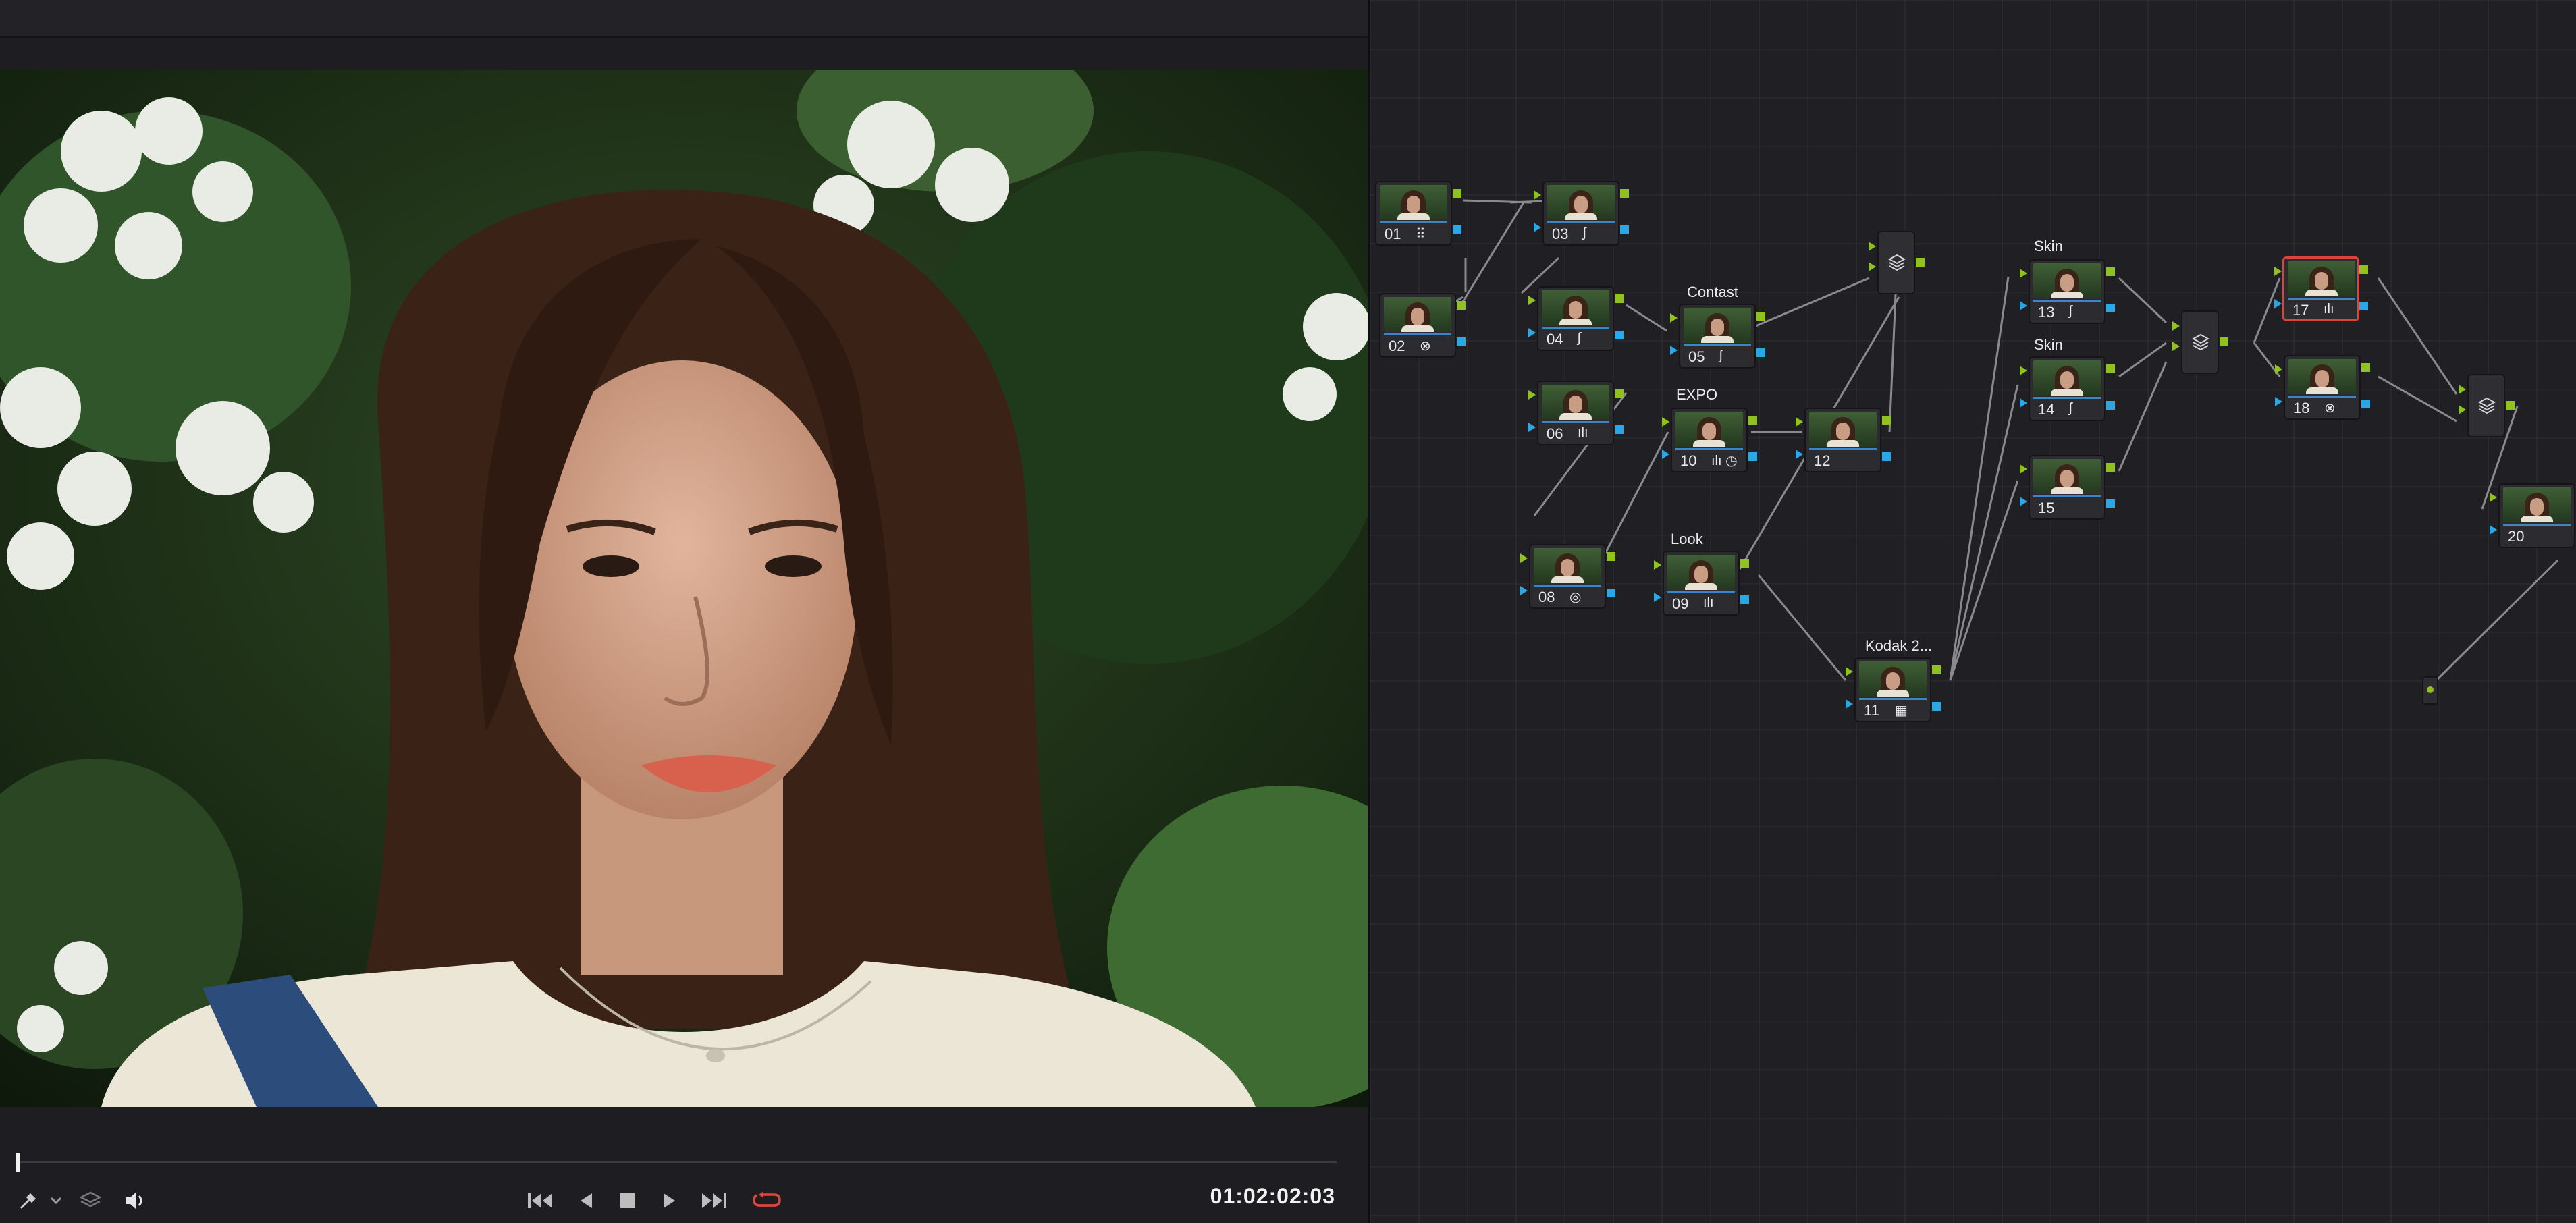 This screenshot has width=2576, height=1223. I want to click on node-20: 20, so click(2532, 515).